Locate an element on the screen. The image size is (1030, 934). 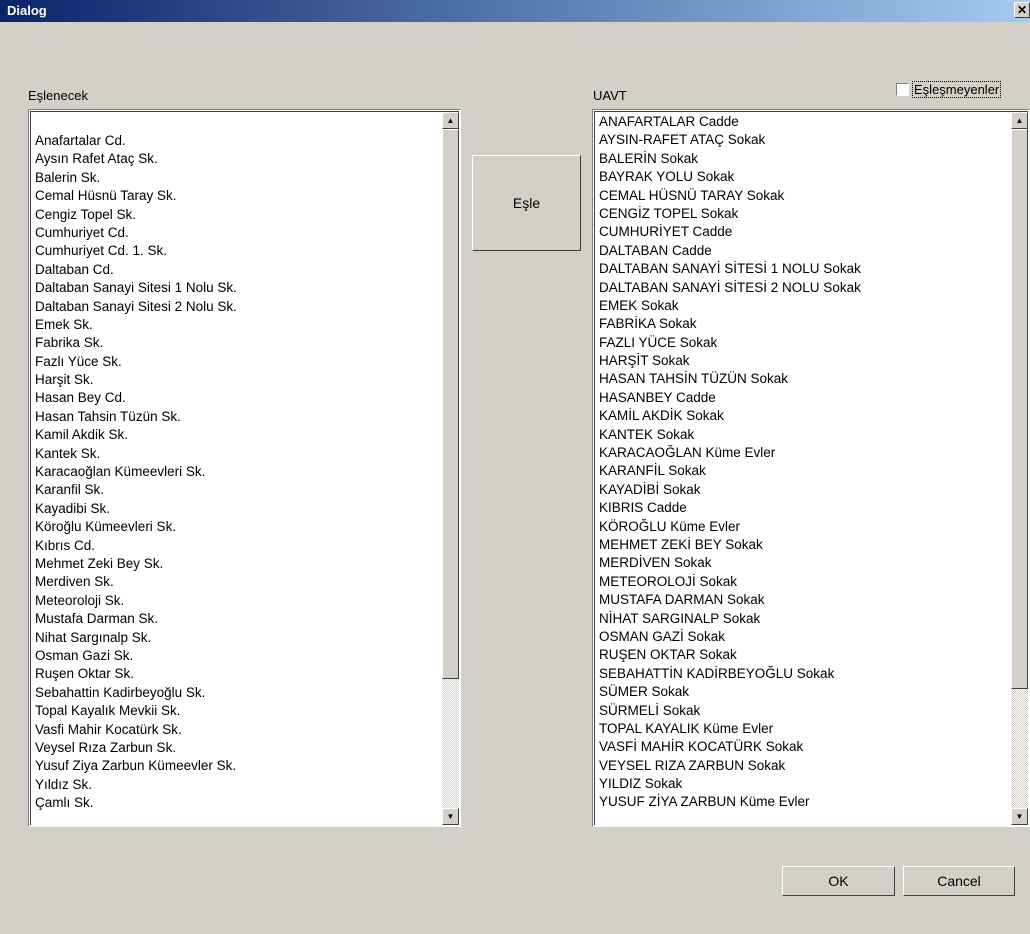
list-item: KIBRIS Cadde is located at coordinates (803, 508).